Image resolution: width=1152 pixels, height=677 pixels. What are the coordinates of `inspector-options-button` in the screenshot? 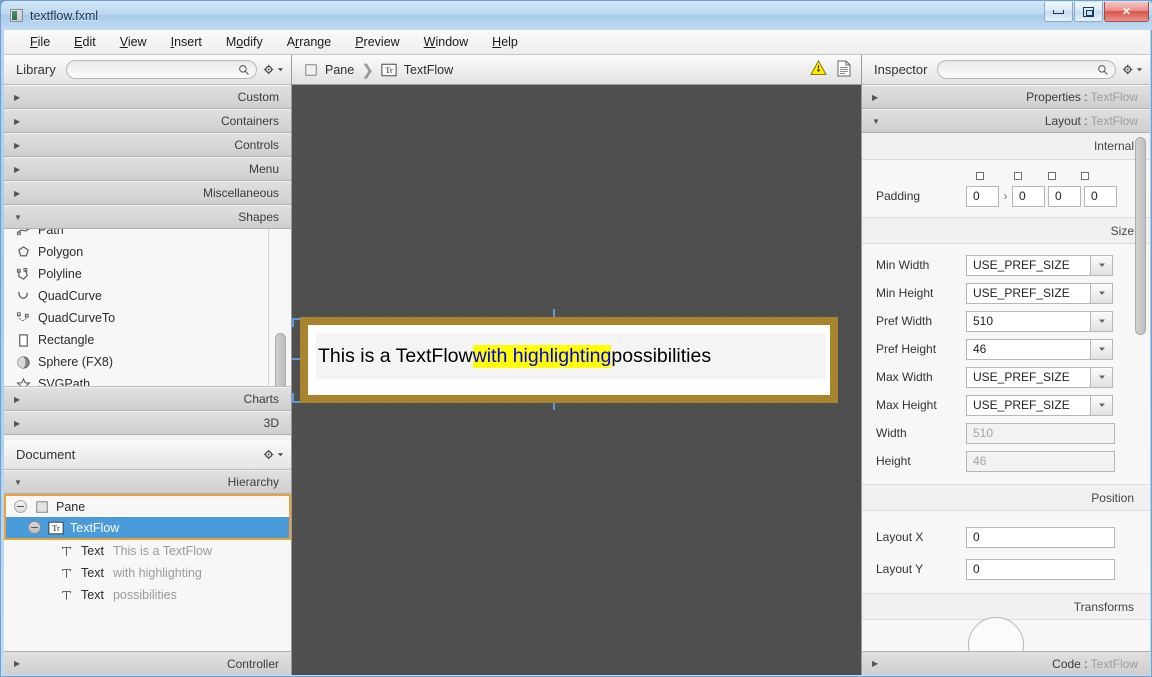 It's located at (1132, 69).